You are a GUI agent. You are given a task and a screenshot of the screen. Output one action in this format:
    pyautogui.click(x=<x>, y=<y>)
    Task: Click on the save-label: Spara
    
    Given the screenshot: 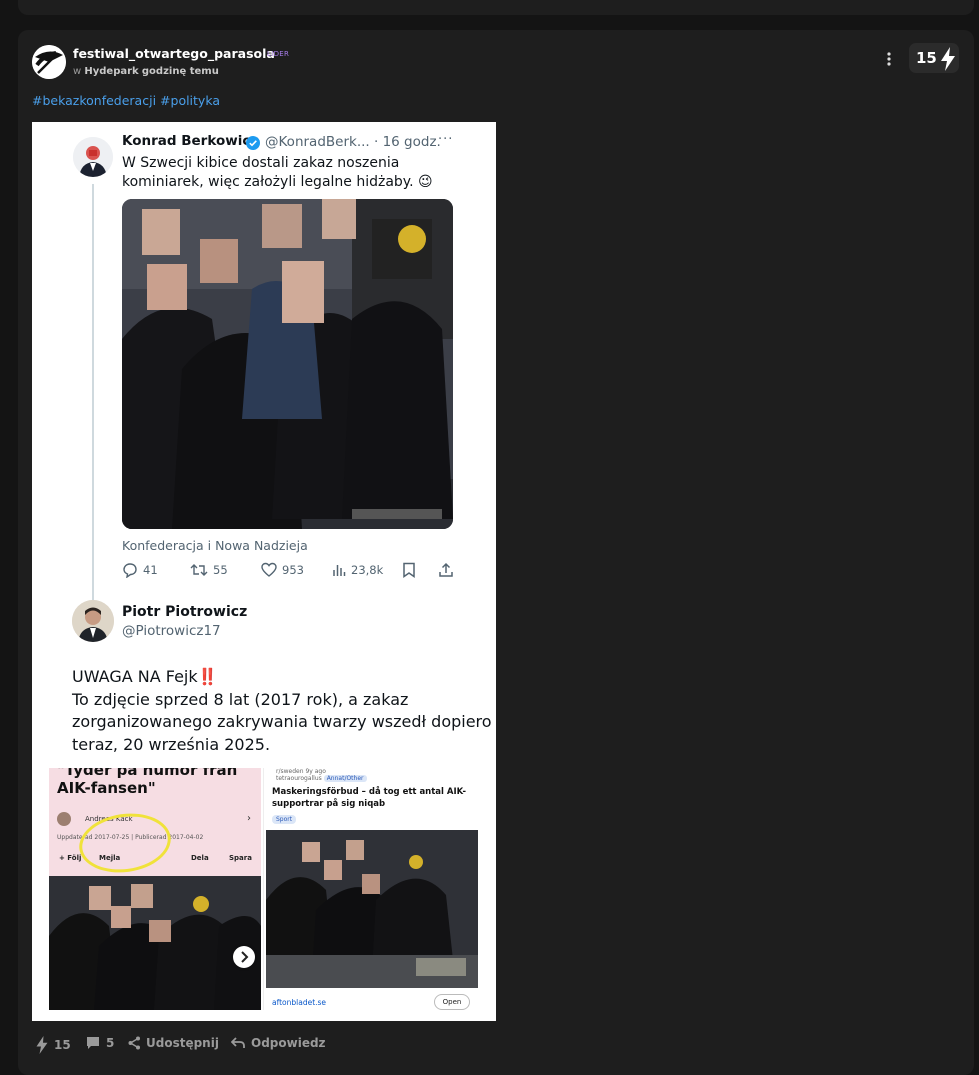 What is the action you would take?
    pyautogui.click(x=240, y=858)
    